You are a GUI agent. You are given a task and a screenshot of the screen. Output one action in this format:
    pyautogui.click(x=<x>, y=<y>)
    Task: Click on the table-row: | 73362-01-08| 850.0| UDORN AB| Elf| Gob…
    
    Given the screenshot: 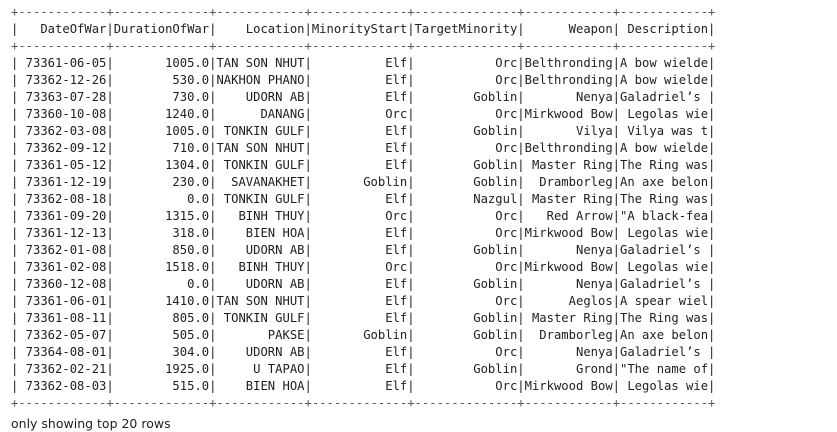 What is the action you would take?
    pyautogui.click(x=363, y=250)
    